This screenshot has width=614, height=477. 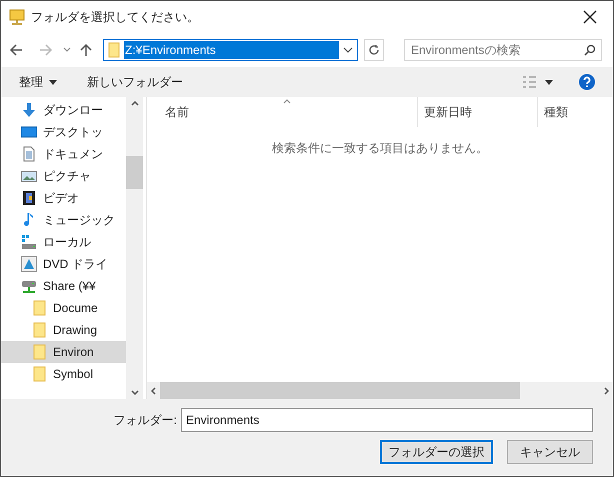 What do you see at coordinates (135, 82) in the screenshot?
I see `new-folder-button: 新しいフォルダー` at bounding box center [135, 82].